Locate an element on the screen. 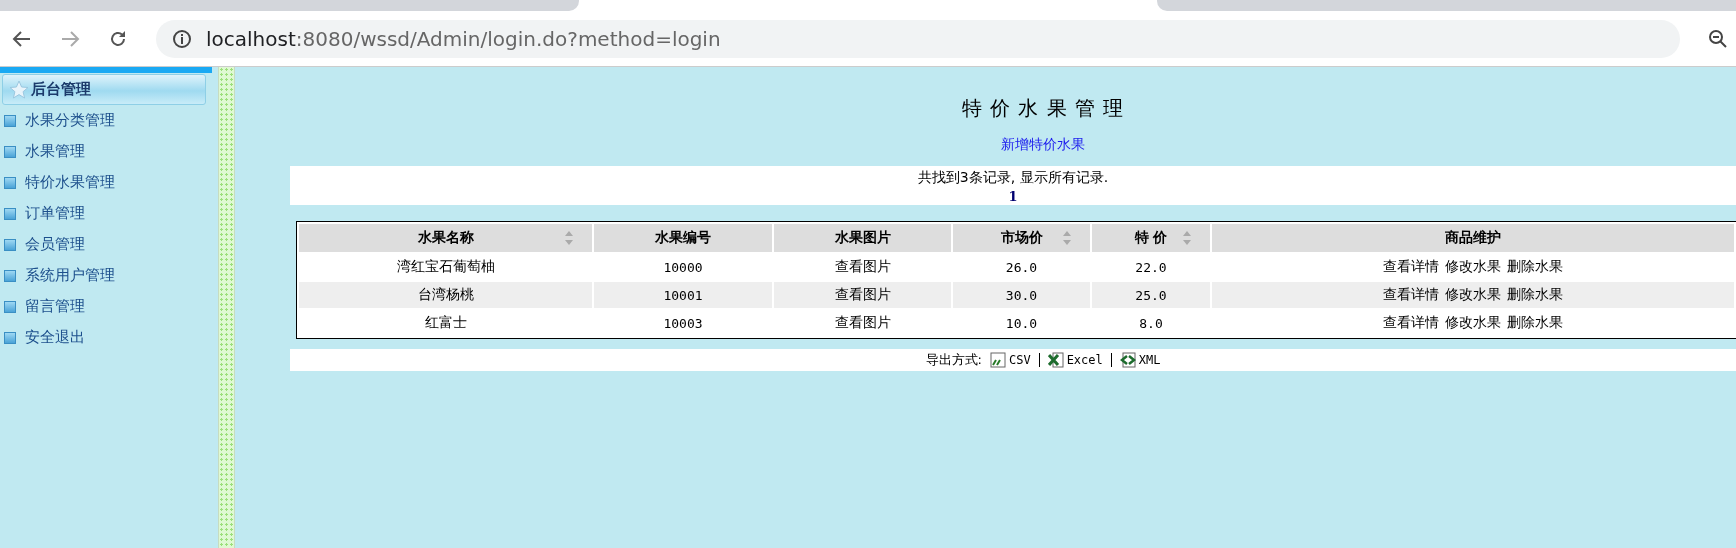 The height and width of the screenshot is (548, 1736). table-cell-text: 10000 is located at coordinates (683, 267).